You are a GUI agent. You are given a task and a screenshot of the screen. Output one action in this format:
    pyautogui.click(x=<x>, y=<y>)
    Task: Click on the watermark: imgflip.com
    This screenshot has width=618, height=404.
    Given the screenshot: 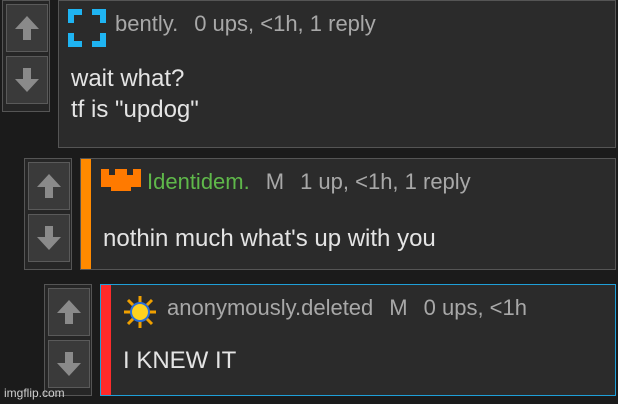 What is the action you would take?
    pyautogui.click(x=34, y=393)
    